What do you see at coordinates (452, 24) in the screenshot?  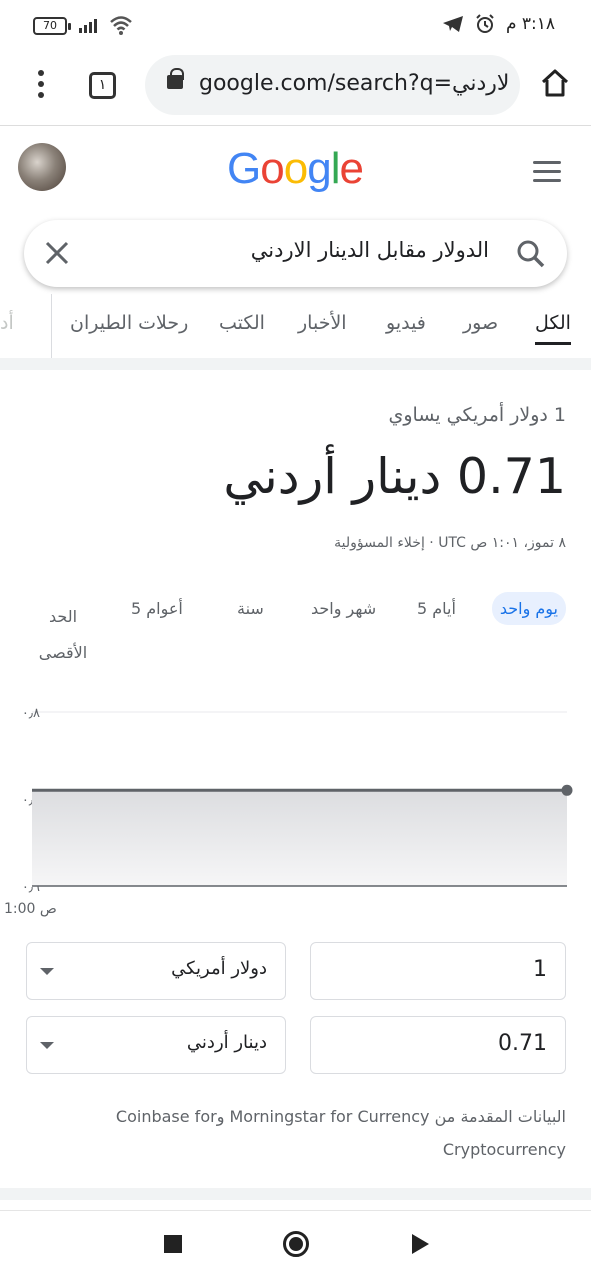 I see `telegram-icon` at bounding box center [452, 24].